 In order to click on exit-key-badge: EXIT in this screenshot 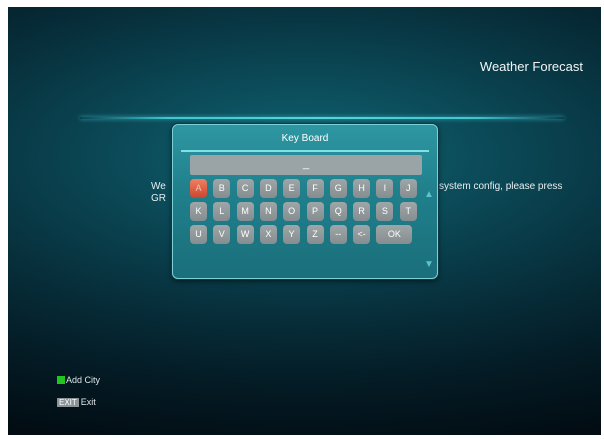, I will do `click(68, 402)`.